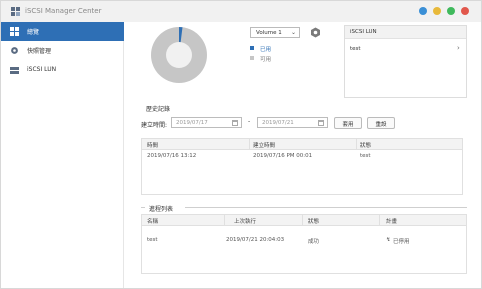 The height and width of the screenshot is (289, 482). Describe the element at coordinates (62, 50) in the screenshot. I see `sidebar-item-snapshots: 快照管理` at that location.